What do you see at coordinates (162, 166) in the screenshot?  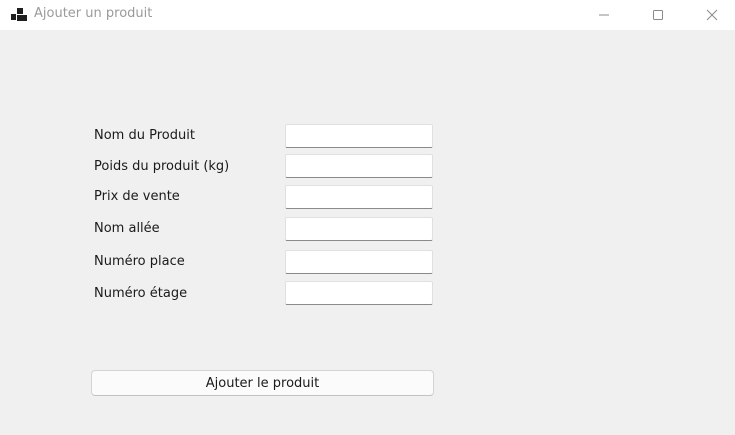 I see `product-weight-label: Poids du produit (kg)` at bounding box center [162, 166].